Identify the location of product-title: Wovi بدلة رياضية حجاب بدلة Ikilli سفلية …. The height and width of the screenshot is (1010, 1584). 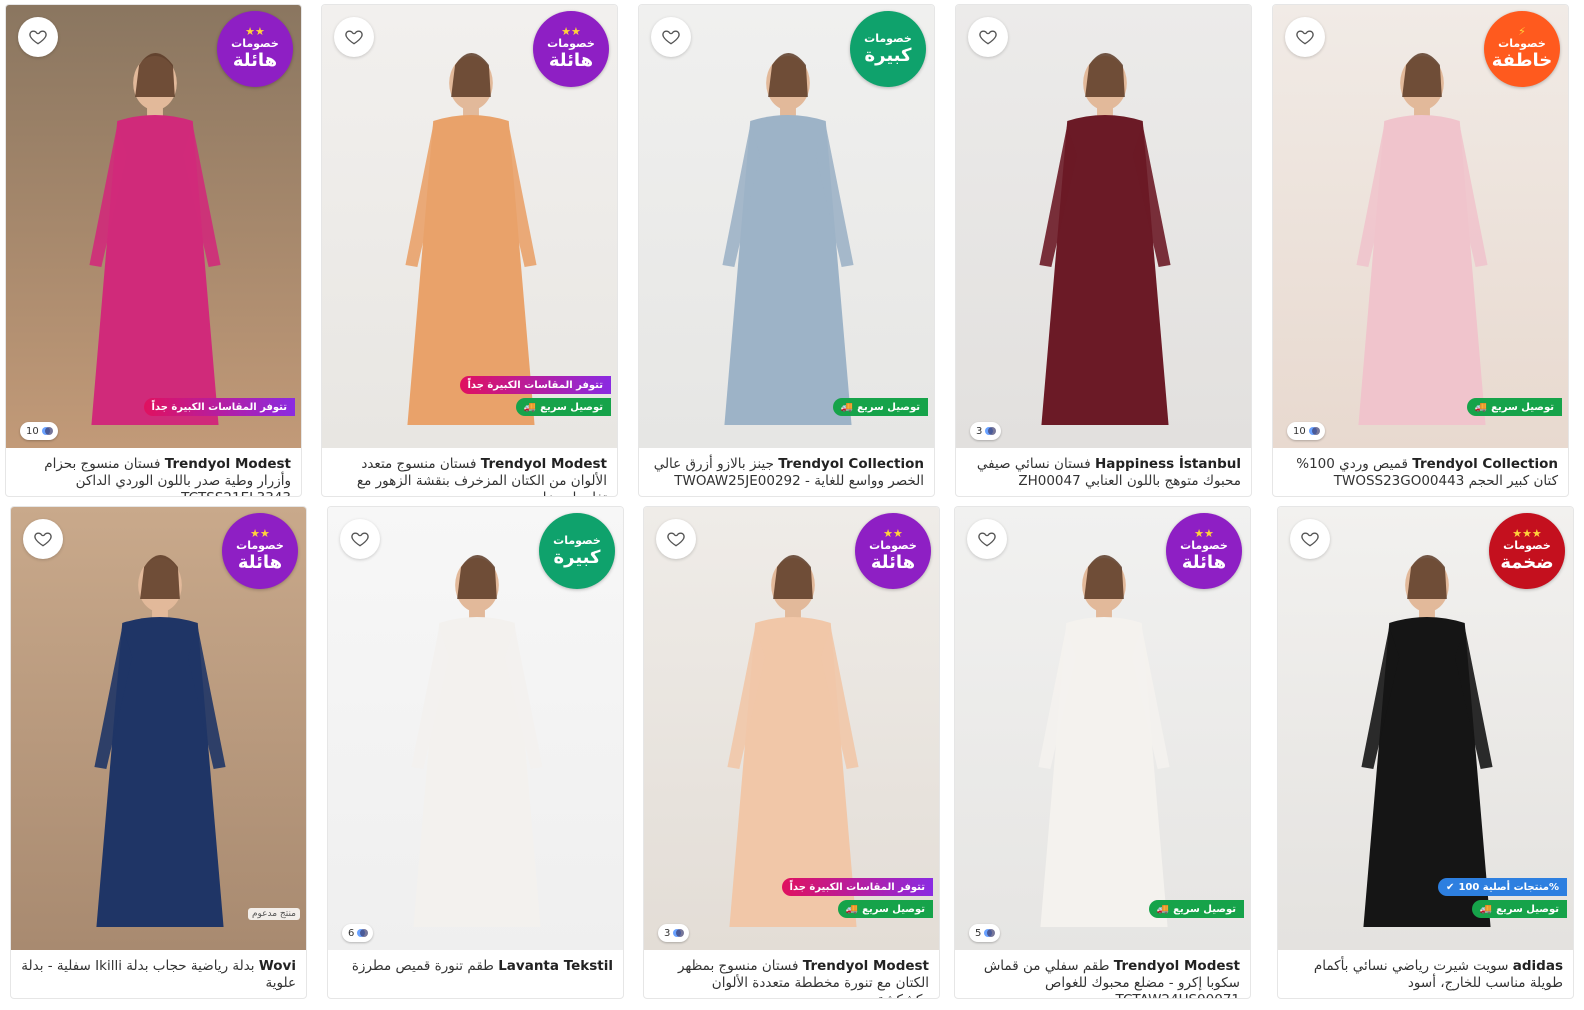
(158, 974).